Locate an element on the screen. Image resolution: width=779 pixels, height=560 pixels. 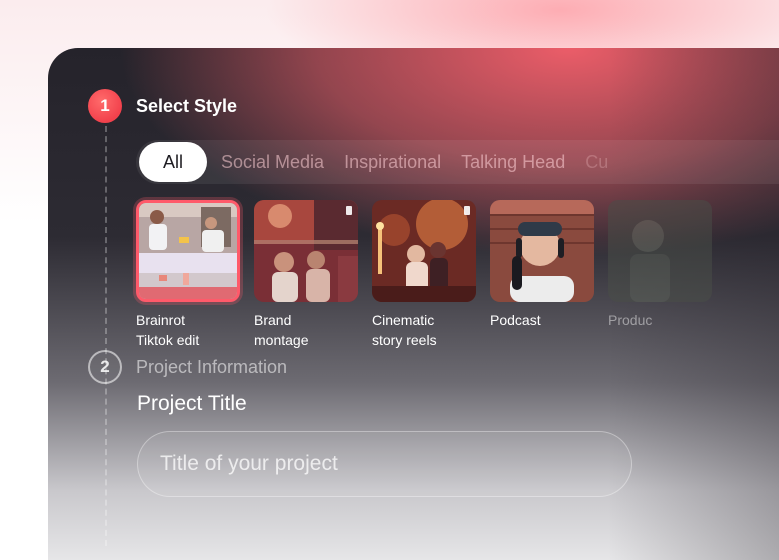
step-number-badge: 2 is located at coordinates (105, 367).